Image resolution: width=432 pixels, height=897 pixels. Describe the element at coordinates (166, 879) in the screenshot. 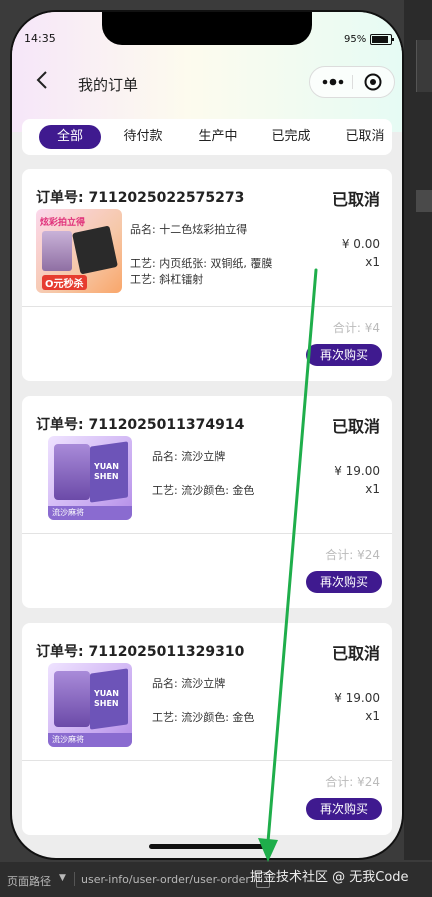

I see `page-path-value: user-info/user-order/user-order` at that location.